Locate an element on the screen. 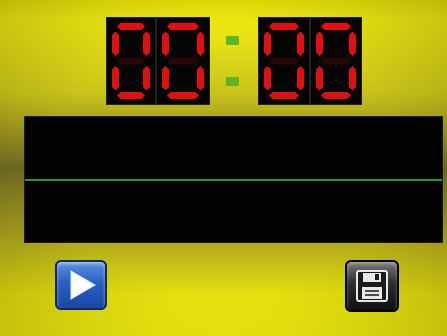 Image resolution: width=447 pixels, height=336 pixels. save-button is located at coordinates (372, 286).